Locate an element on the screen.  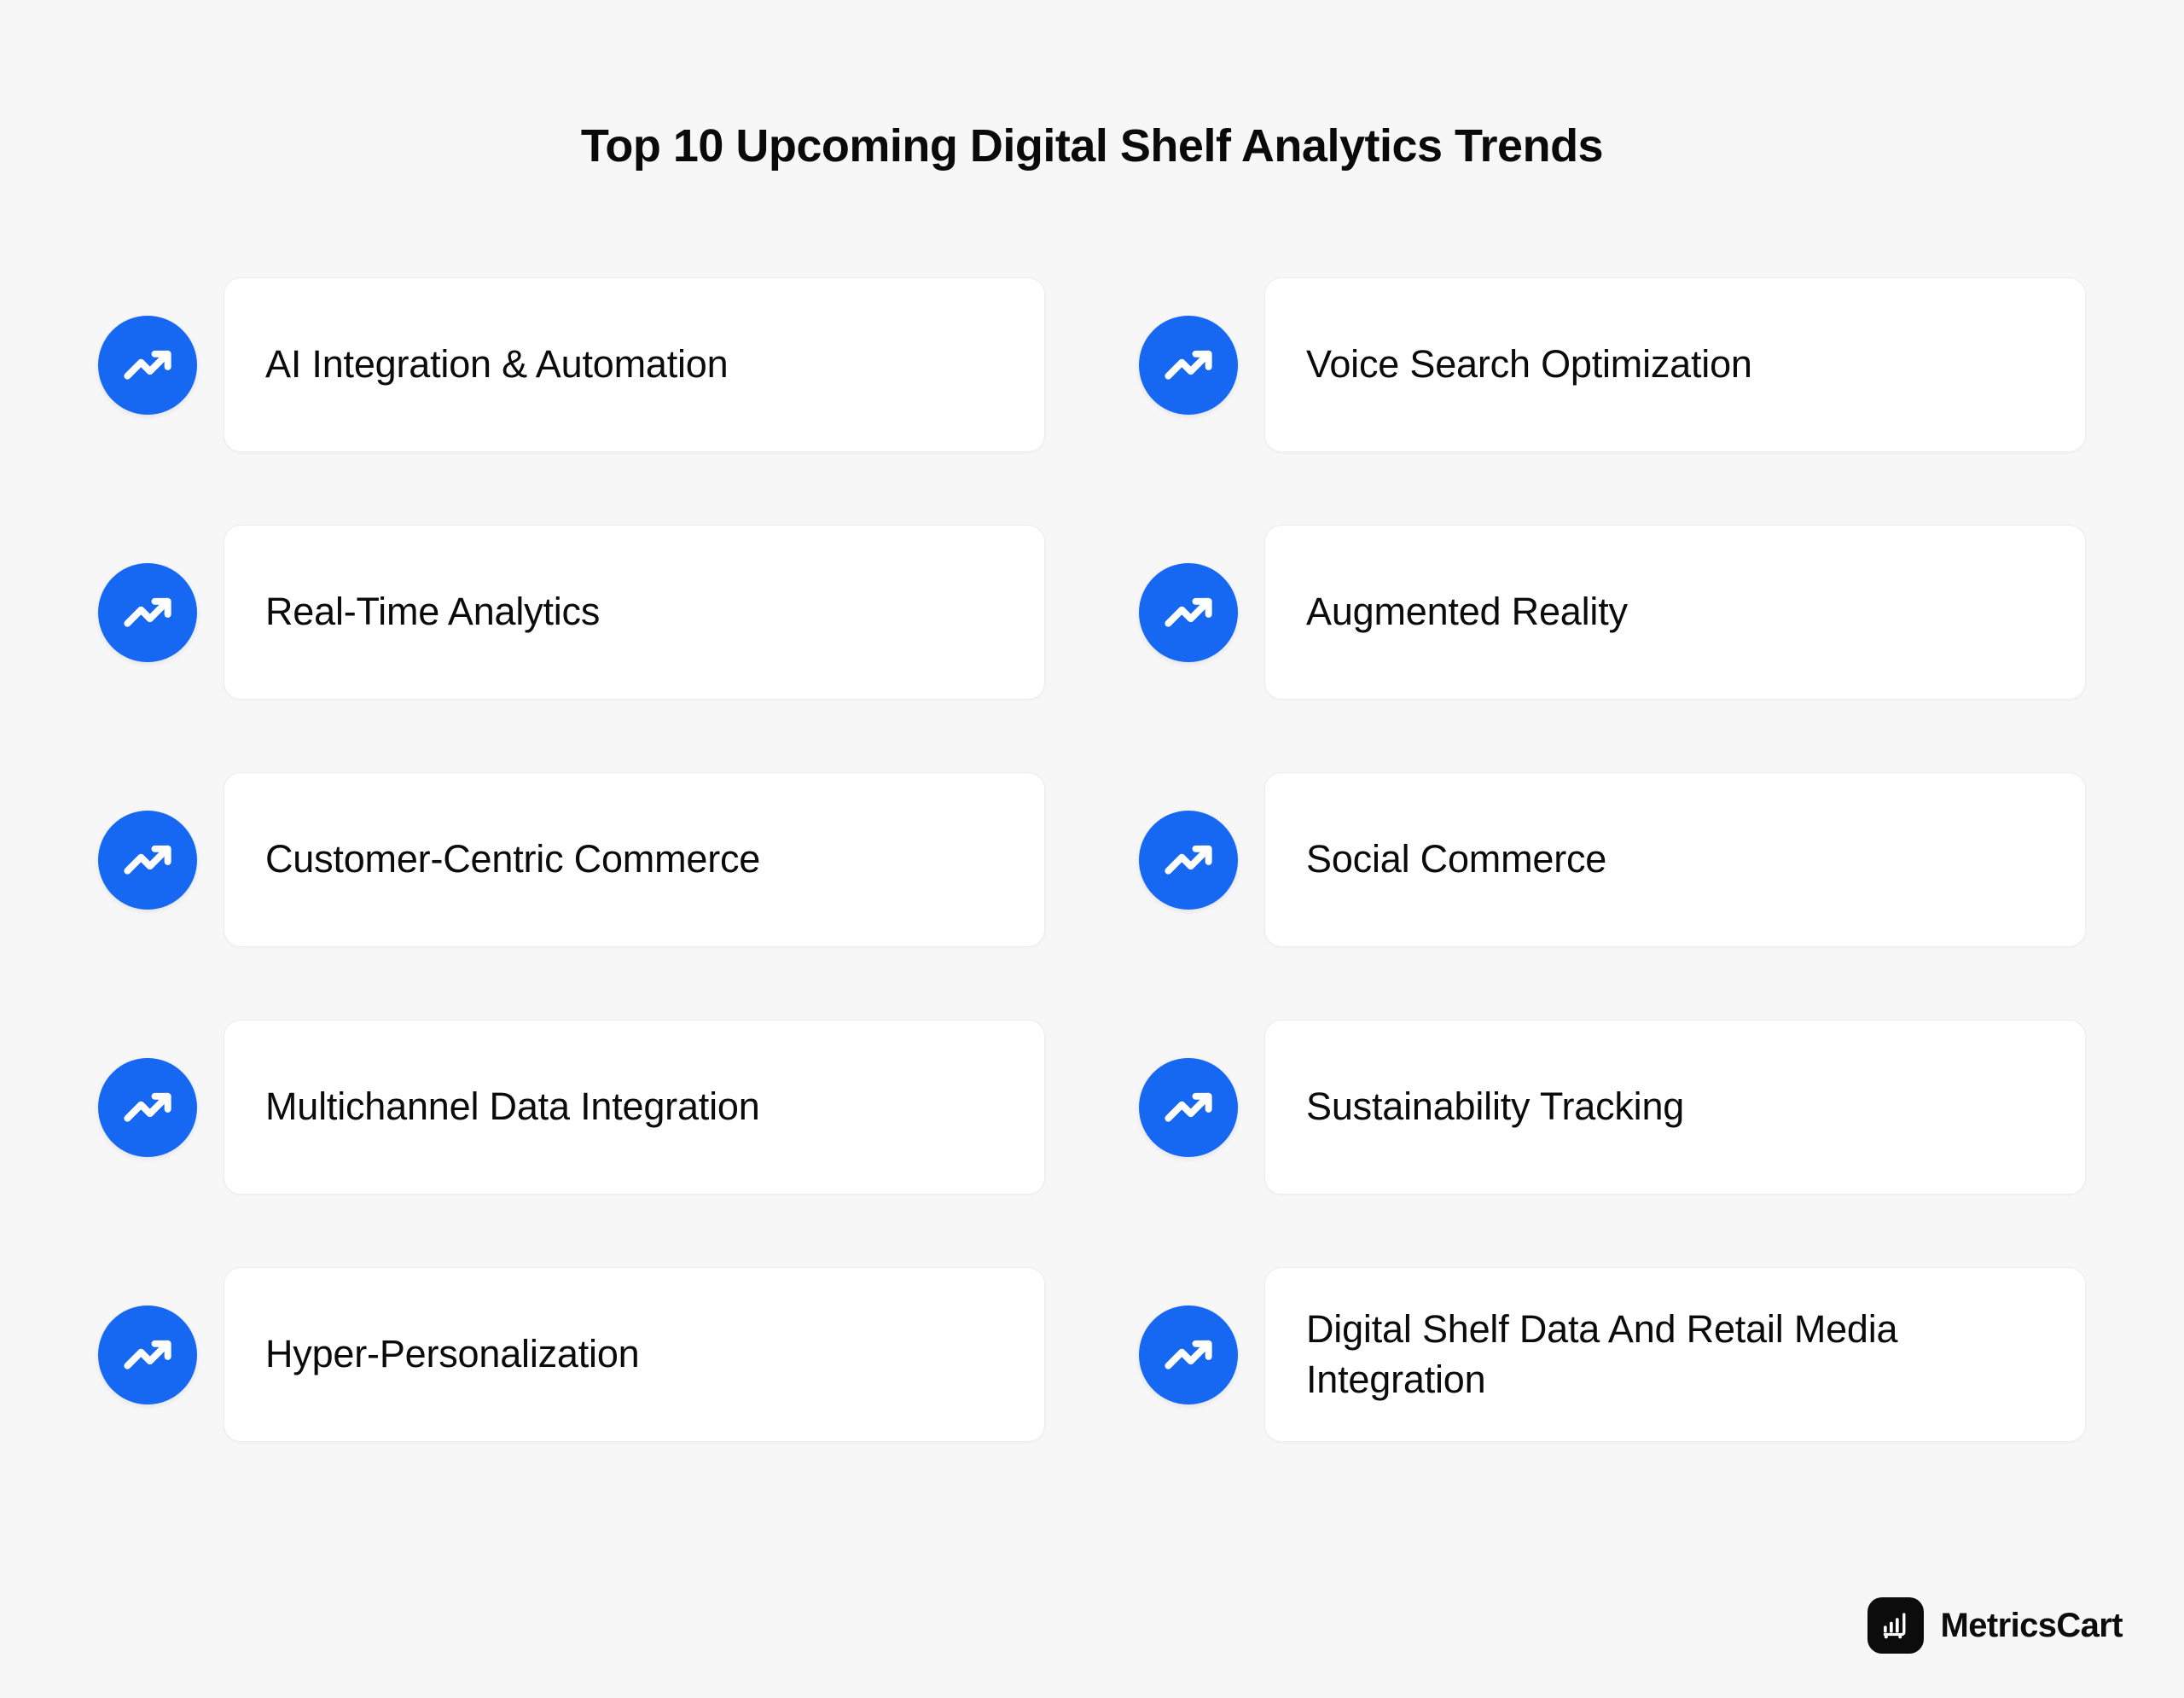
trend-card: Hyper-Personalization is located at coordinates (635, 1354).